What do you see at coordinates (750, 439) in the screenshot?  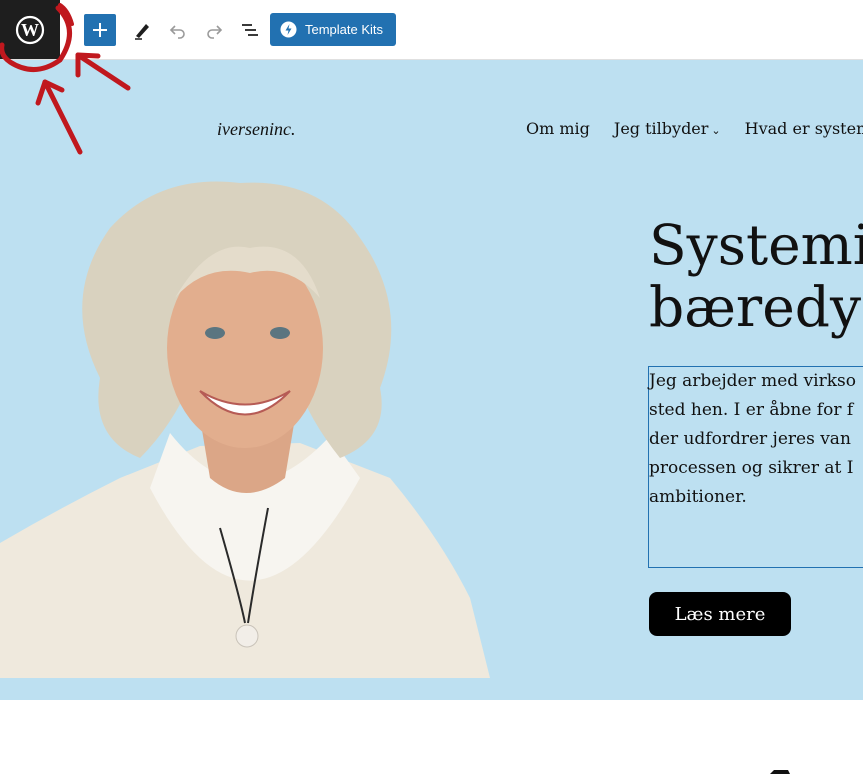 I see `paragraph-line: der udfordrer jeres van` at bounding box center [750, 439].